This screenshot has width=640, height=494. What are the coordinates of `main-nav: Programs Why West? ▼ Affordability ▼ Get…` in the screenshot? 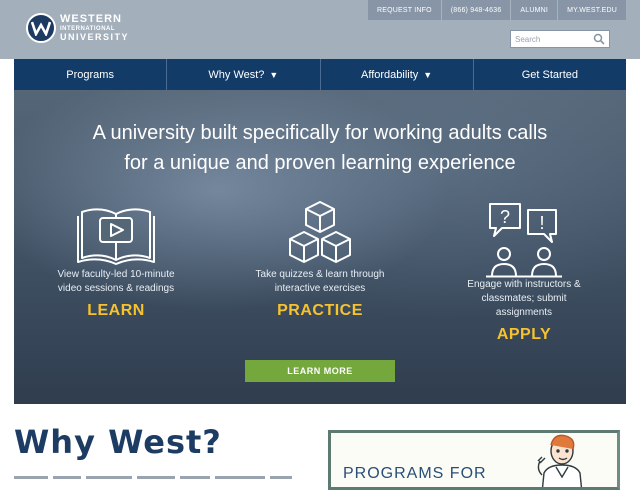 It's located at (320, 74).